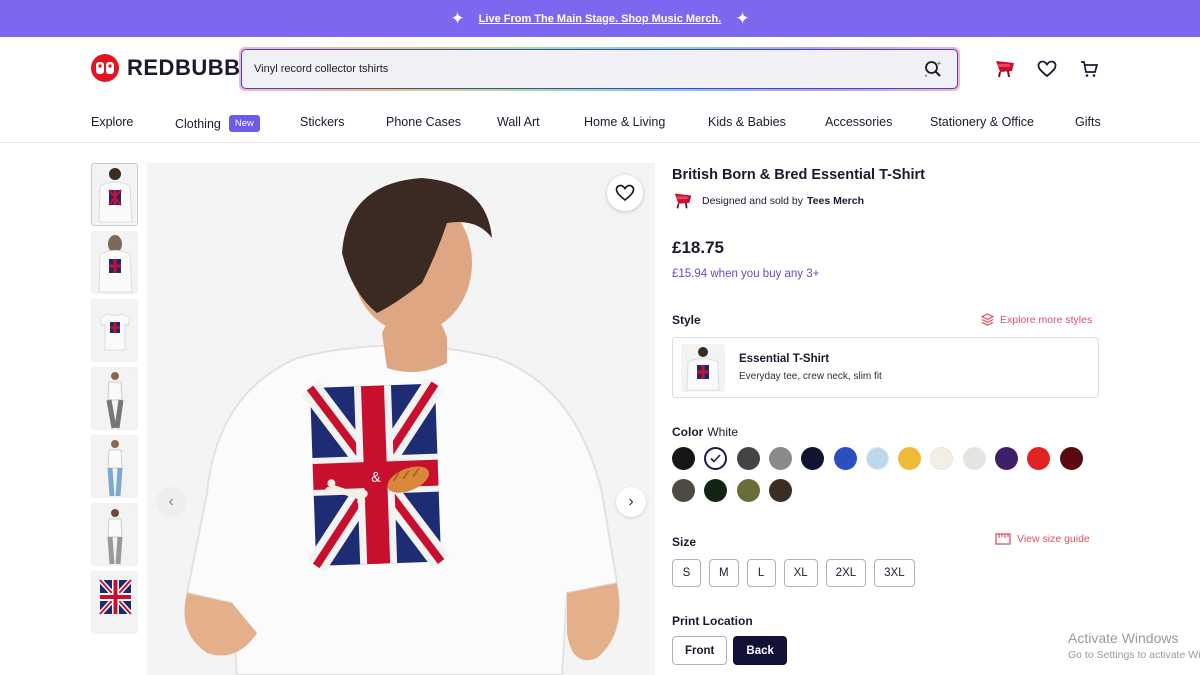 The image size is (1200, 675). I want to click on seller-prefix: Designed and sold by, so click(752, 201).